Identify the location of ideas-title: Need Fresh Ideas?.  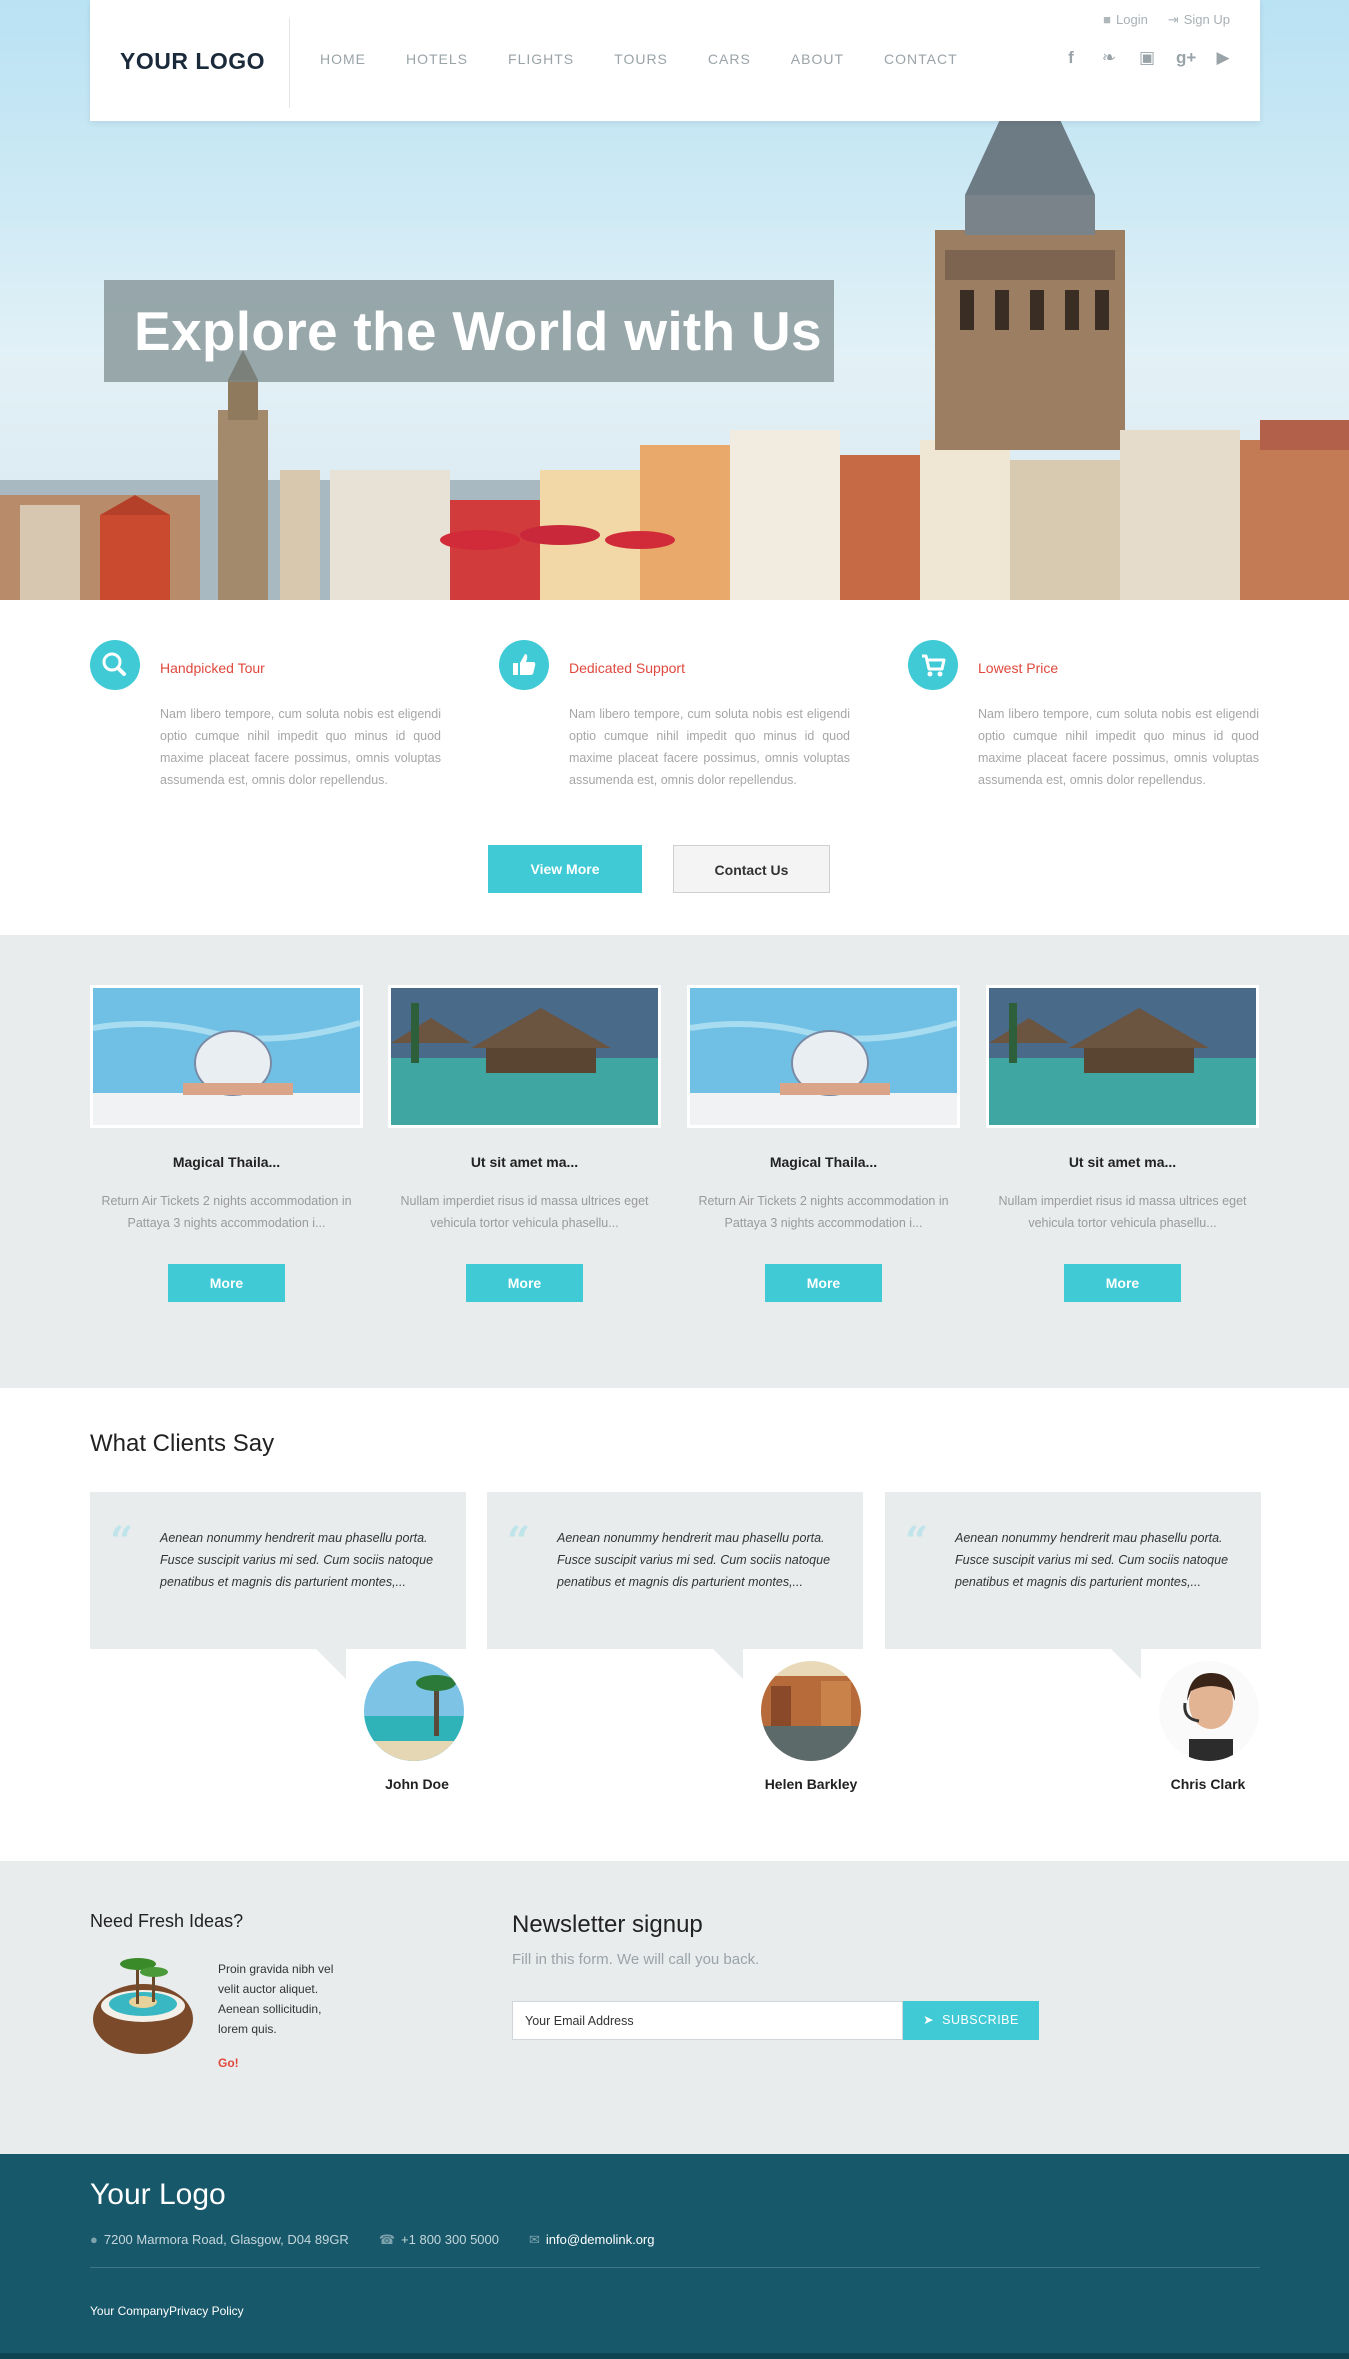
(167, 1921).